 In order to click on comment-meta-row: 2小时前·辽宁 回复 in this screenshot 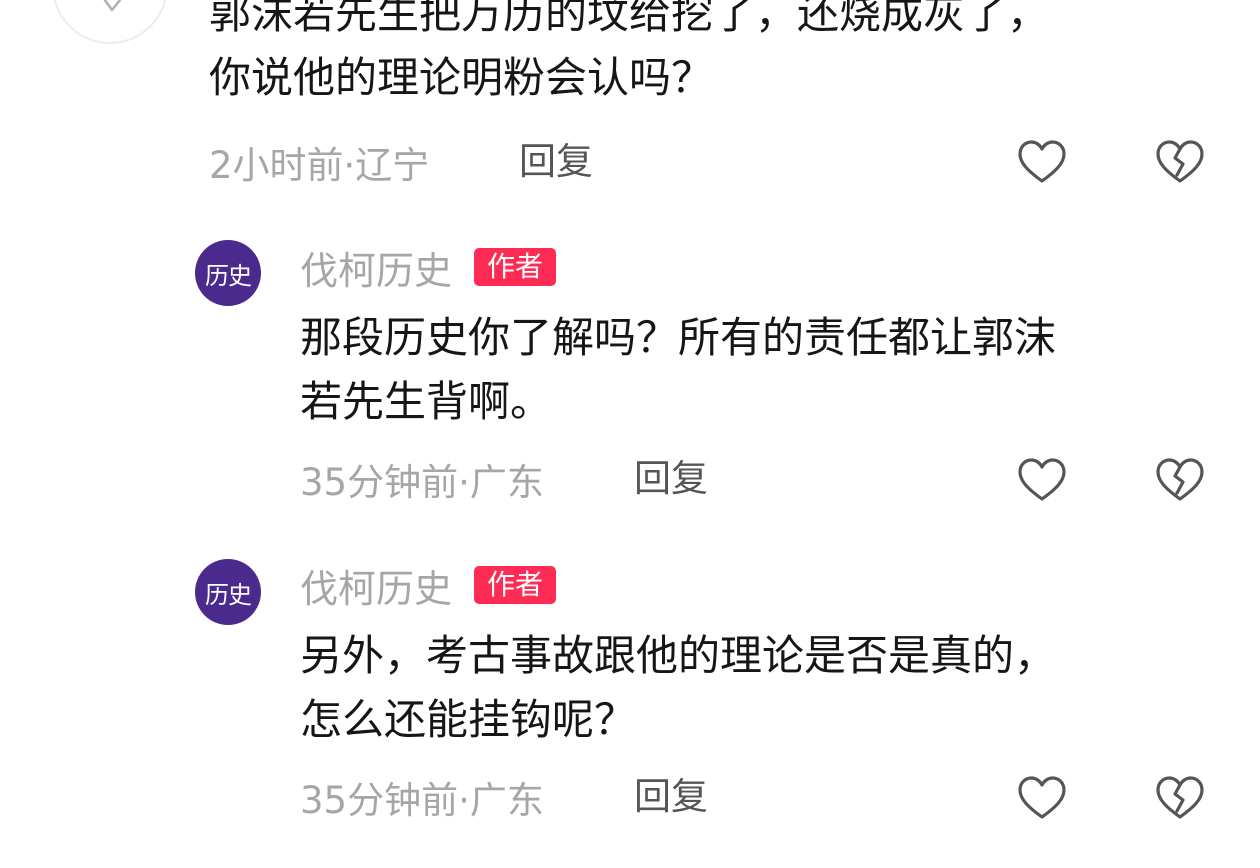, I will do `click(729, 162)`.